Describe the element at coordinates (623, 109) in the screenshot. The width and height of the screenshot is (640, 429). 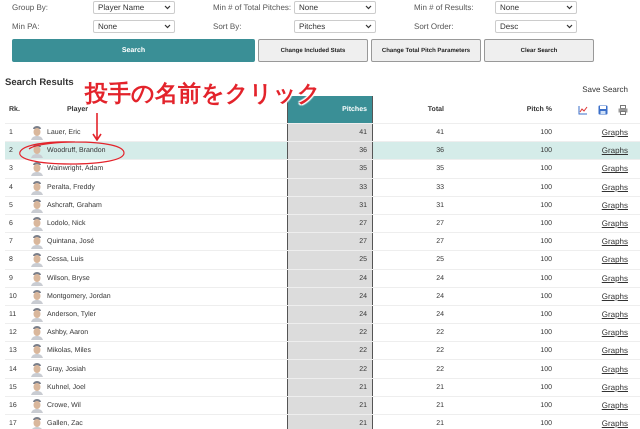
I see `print-icon` at that location.